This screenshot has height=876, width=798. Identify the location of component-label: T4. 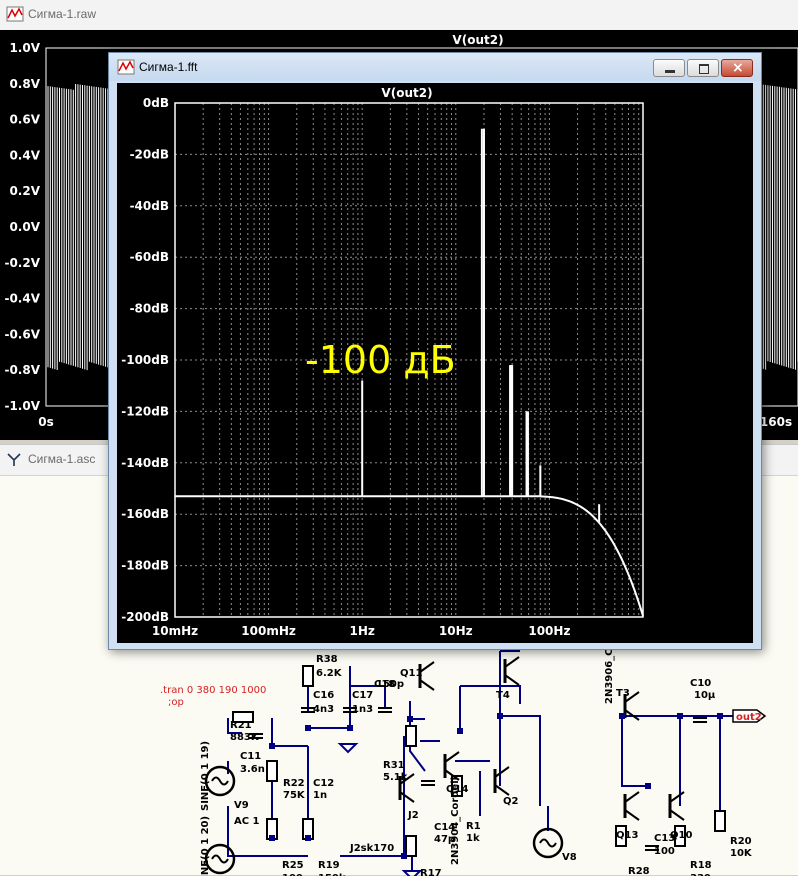
(503, 695).